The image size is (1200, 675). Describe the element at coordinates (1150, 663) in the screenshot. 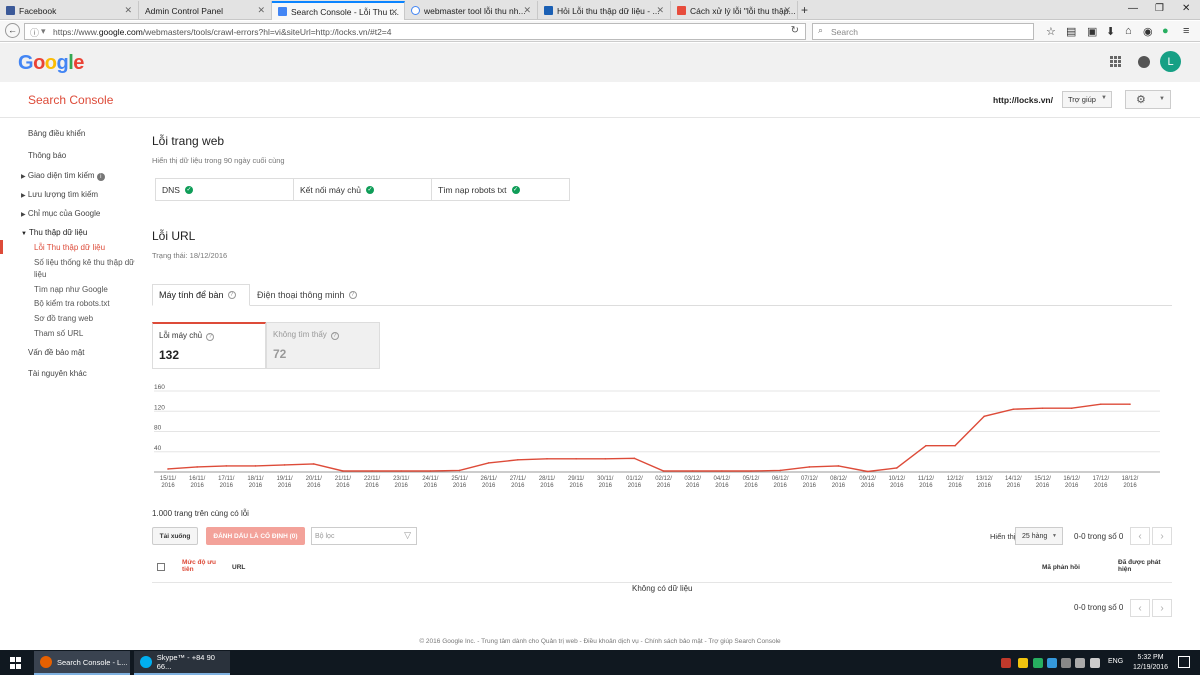

I see `clock: 5:32 PM 12/19/2016` at that location.